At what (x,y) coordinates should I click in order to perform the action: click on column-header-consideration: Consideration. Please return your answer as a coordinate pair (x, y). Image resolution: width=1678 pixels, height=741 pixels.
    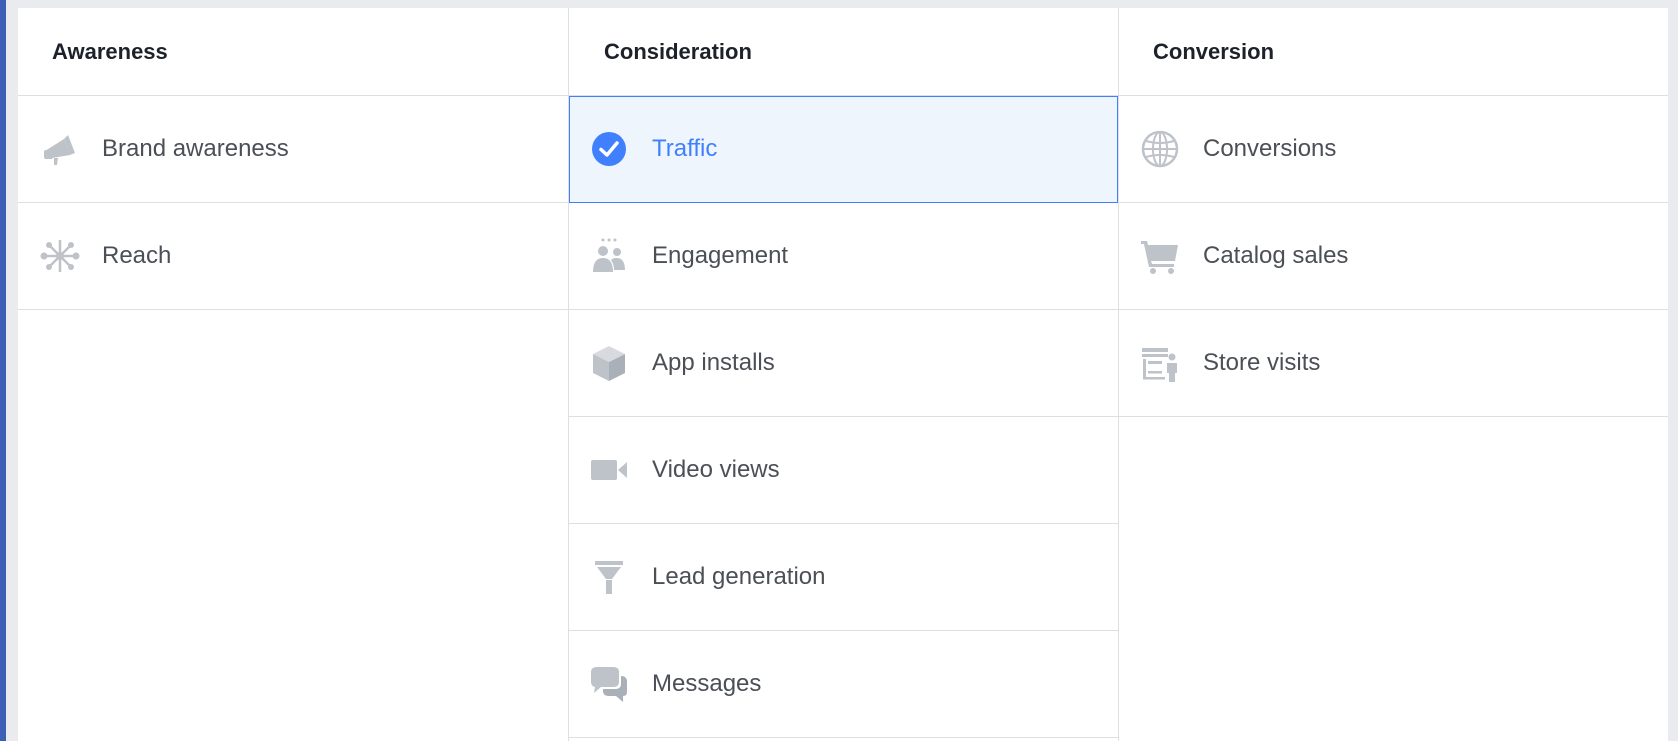
    Looking at the image, I should click on (843, 52).